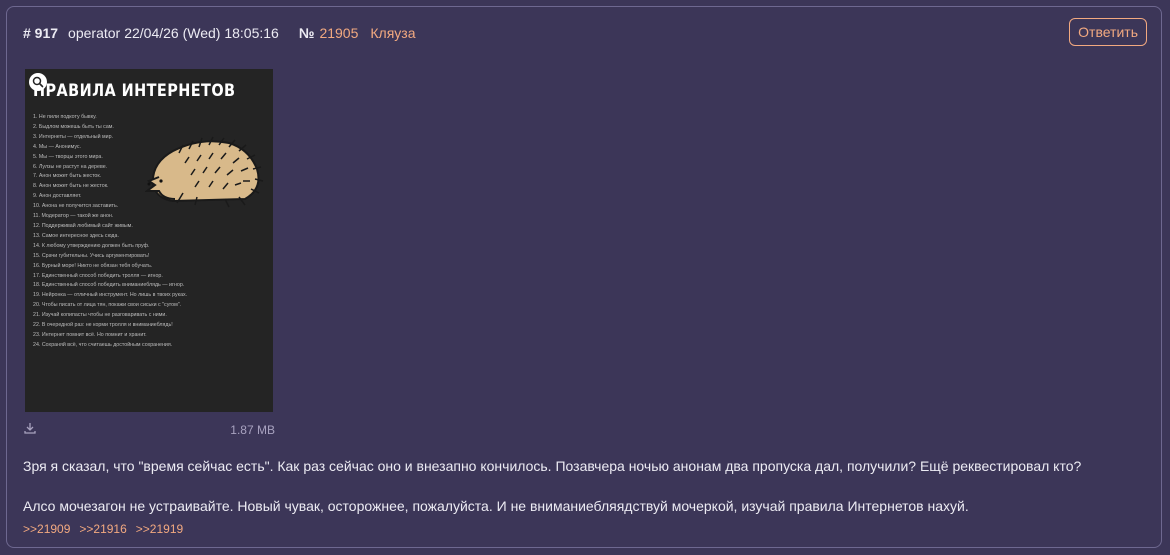 The width and height of the screenshot is (1170, 555). Describe the element at coordinates (40, 33) in the screenshot. I see `post-number: # 917` at that location.